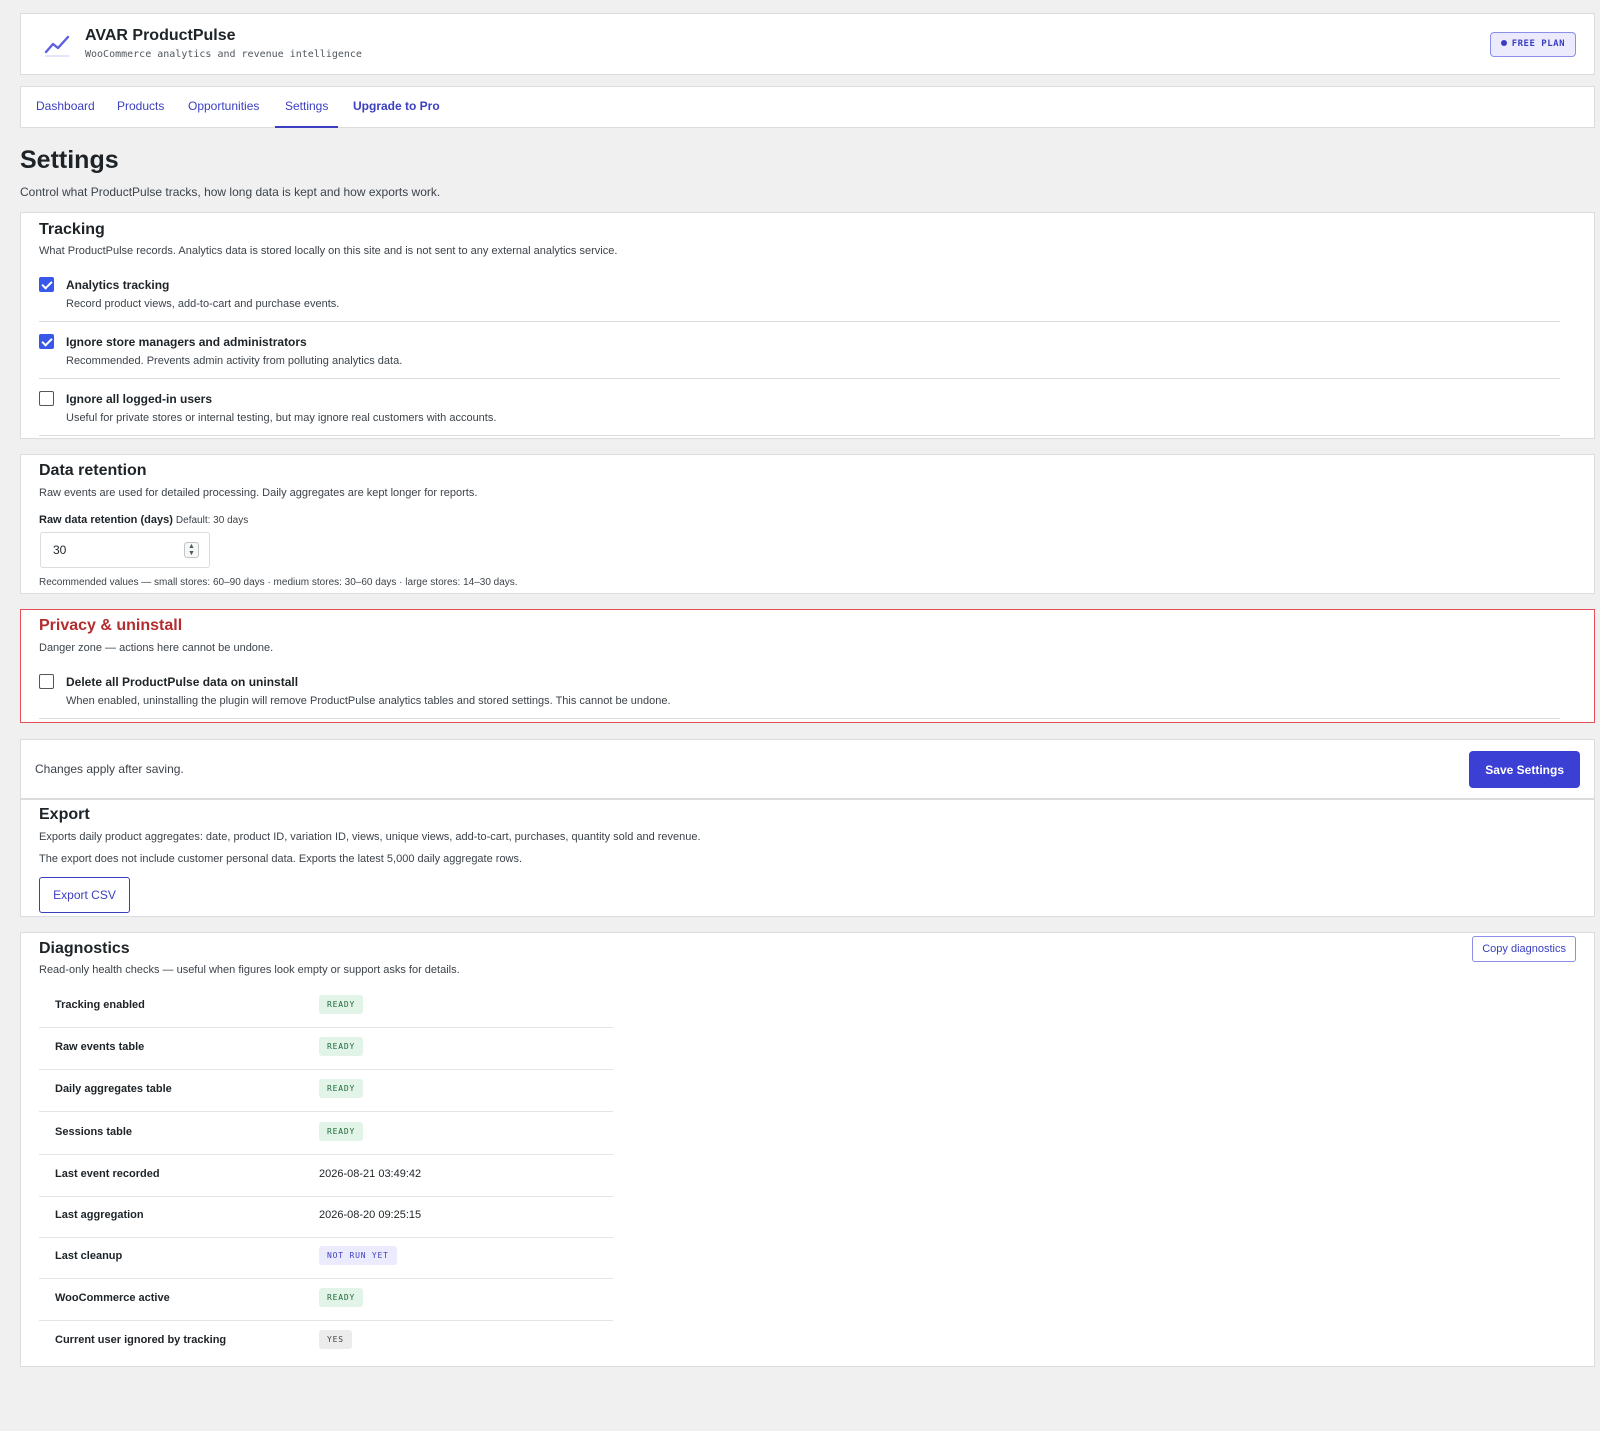 The height and width of the screenshot is (1431, 1600). What do you see at coordinates (160, 35) in the screenshot?
I see `app-title: AVAR ProductPulse` at bounding box center [160, 35].